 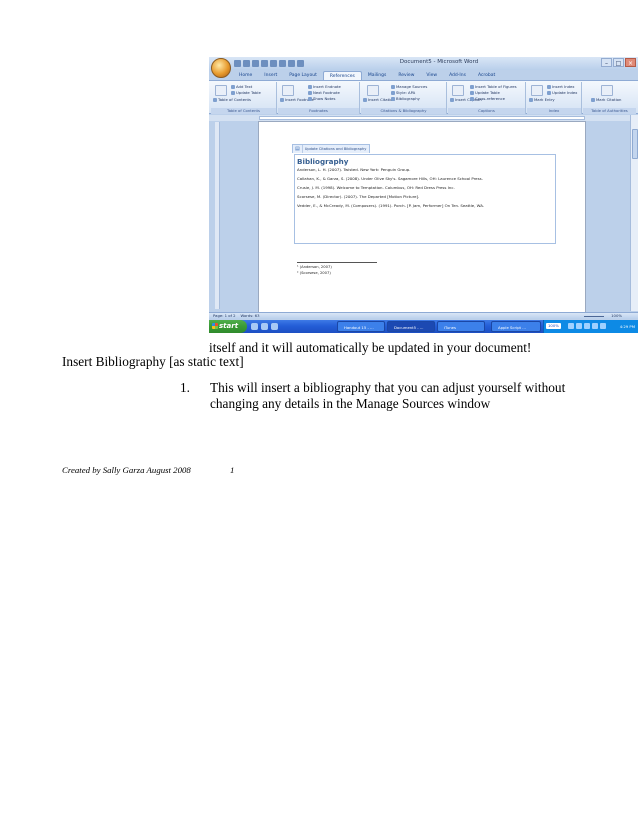 I want to click on mark-citation-icon, so click(x=607, y=90).